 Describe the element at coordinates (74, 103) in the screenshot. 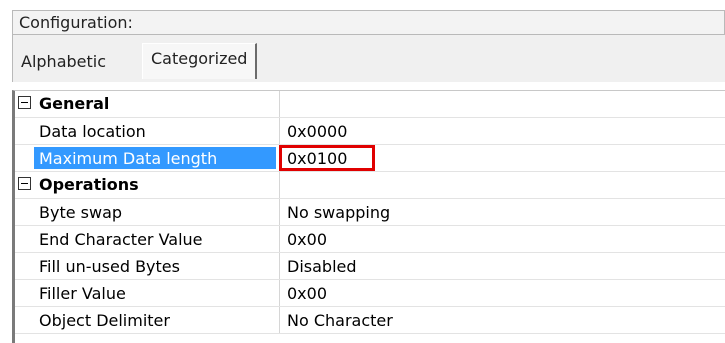

I see `category-label: General` at that location.